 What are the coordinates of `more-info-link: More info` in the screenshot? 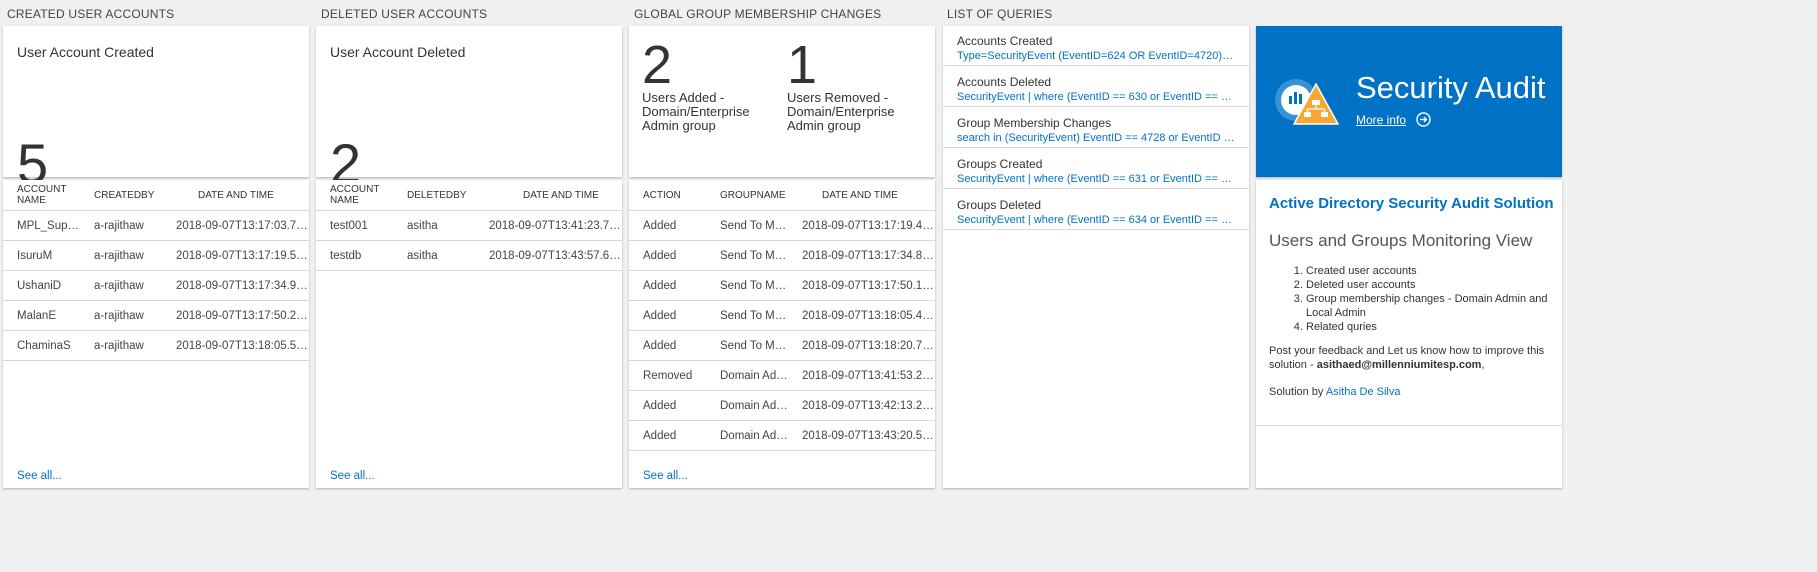 It's located at (1393, 119).